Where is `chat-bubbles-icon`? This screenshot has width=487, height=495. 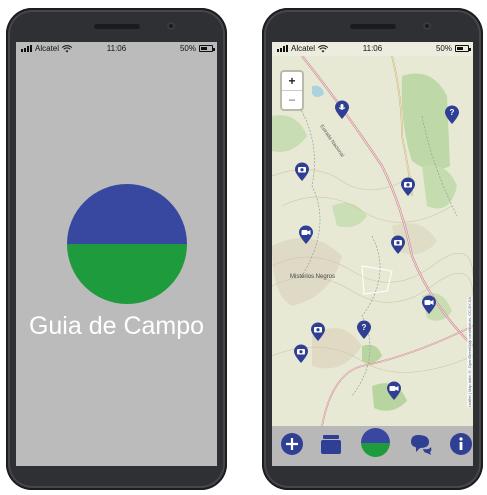
chat-bubbles-icon is located at coordinates (421, 444).